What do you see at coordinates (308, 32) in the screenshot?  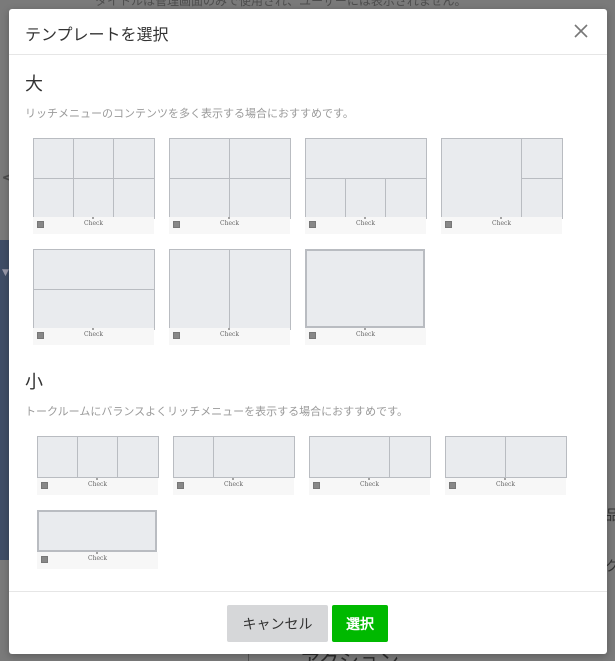 I see `modal-header: テンプレートを選択` at bounding box center [308, 32].